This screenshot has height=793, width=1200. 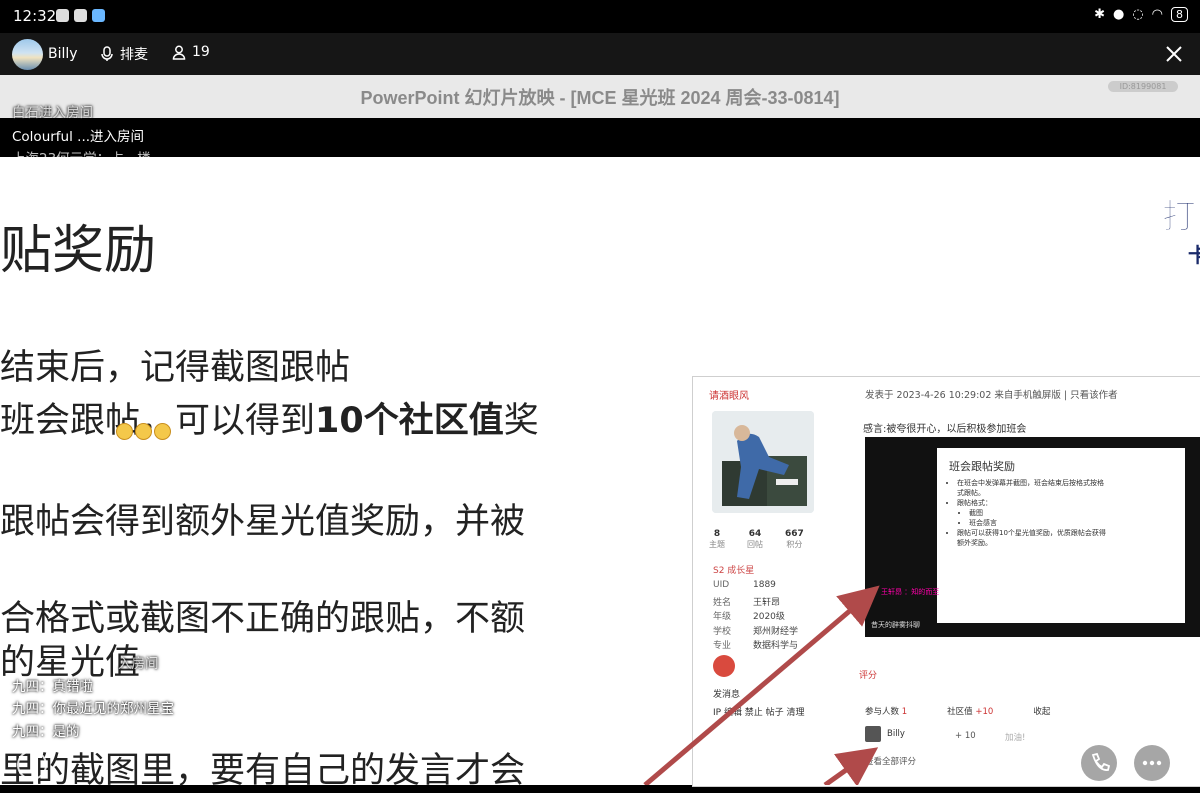 What do you see at coordinates (1143, 86) in the screenshot?
I see `slide-id-badge: ID:8199081` at bounding box center [1143, 86].